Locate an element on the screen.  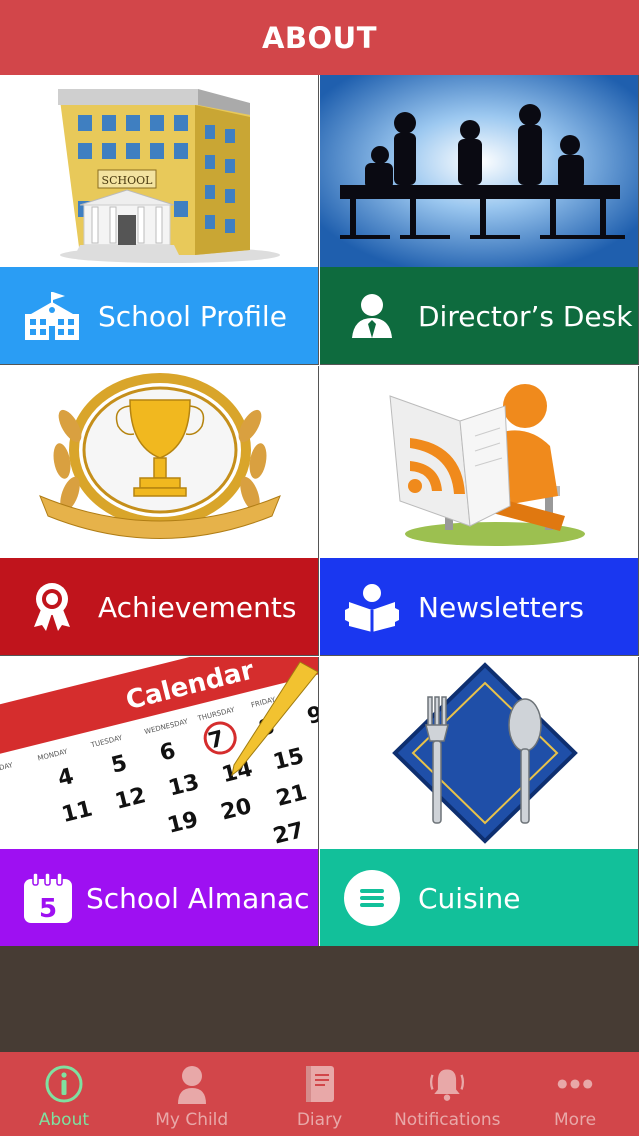
tile-newsletters: Newsletters is located at coordinates (479, 511).